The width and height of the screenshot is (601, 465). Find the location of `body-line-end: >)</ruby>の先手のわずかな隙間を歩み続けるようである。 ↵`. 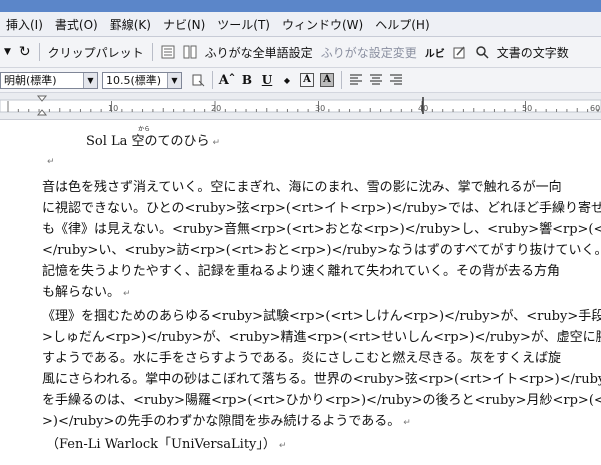

body-line-end: >)</ruby>の先手のわずかな隙間を歩み続けるようである。 ↵ is located at coordinates (226, 419).